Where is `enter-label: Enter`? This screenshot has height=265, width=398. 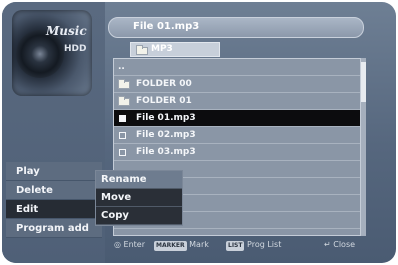 enter-label: Enter is located at coordinates (134, 244).